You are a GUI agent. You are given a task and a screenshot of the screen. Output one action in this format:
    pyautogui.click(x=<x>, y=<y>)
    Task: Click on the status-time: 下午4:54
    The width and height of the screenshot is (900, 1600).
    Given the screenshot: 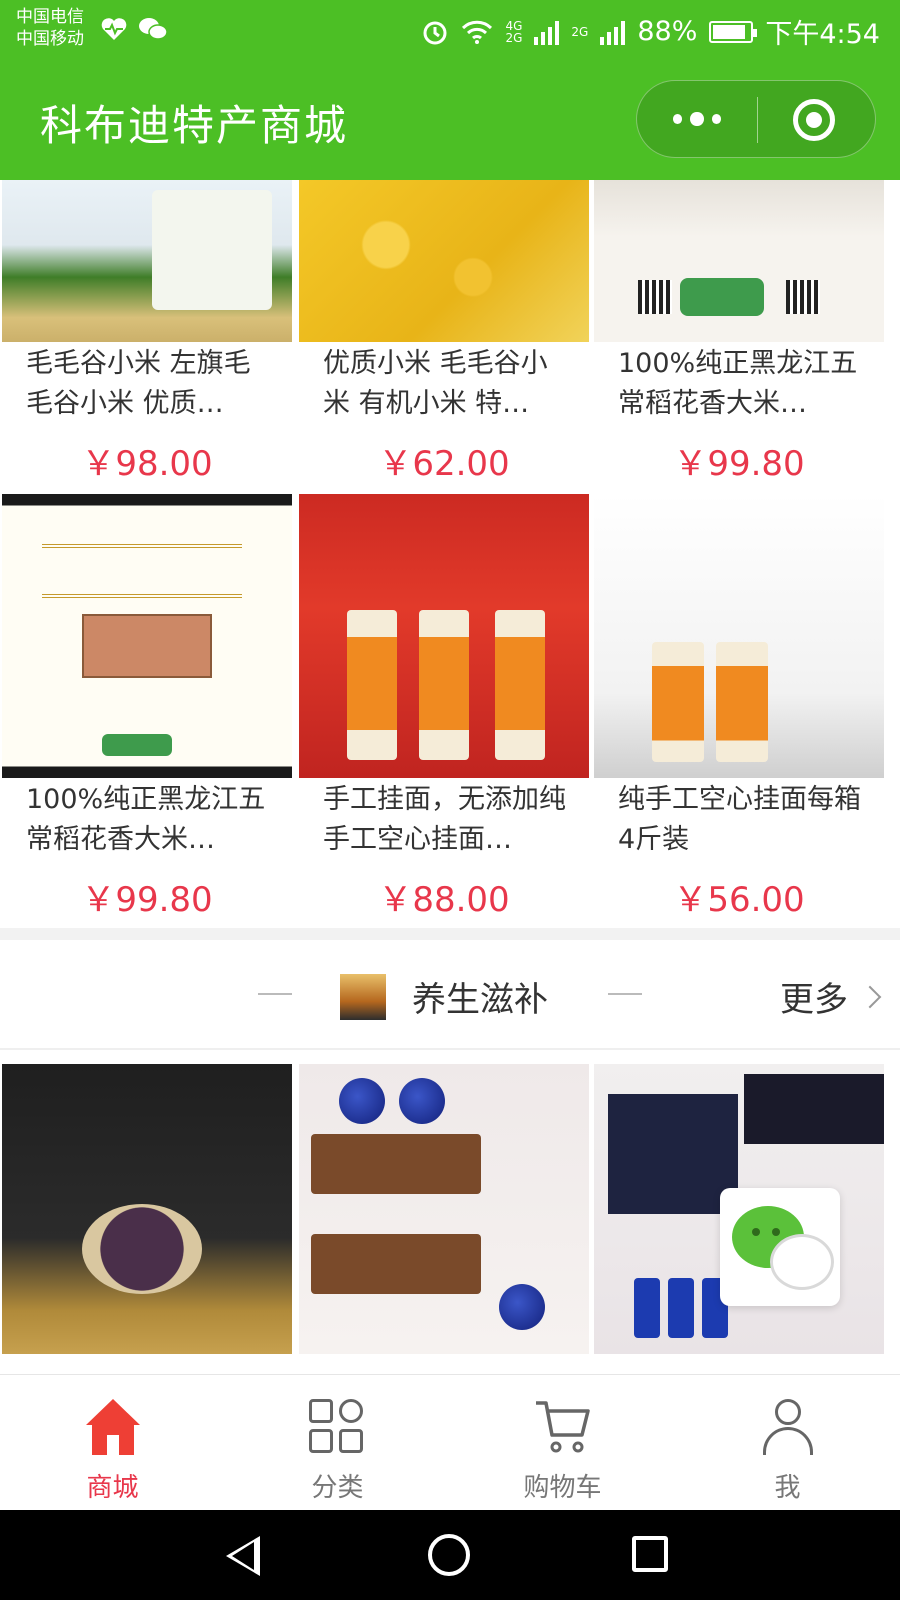 What is the action you would take?
    pyautogui.click(x=822, y=34)
    